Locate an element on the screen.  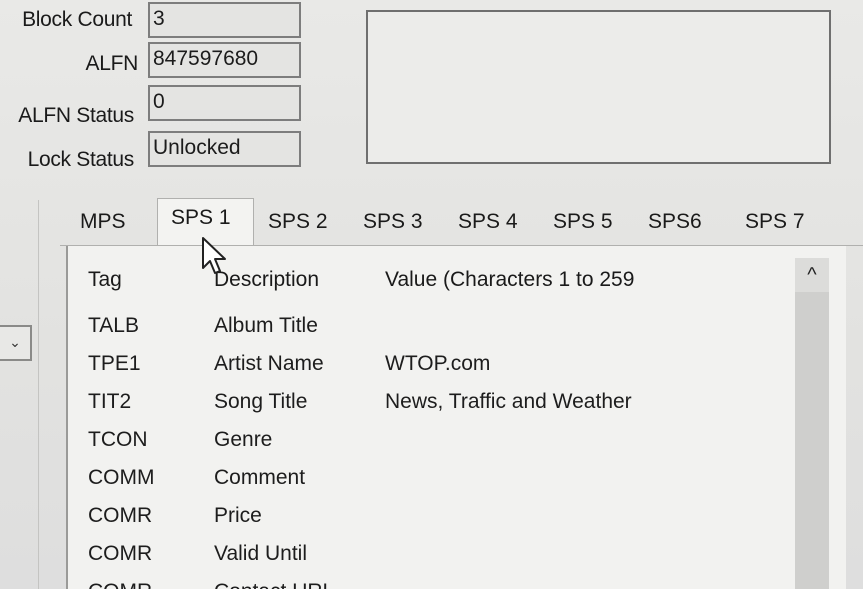
lock-status-field: Unlocked is located at coordinates (224, 149).